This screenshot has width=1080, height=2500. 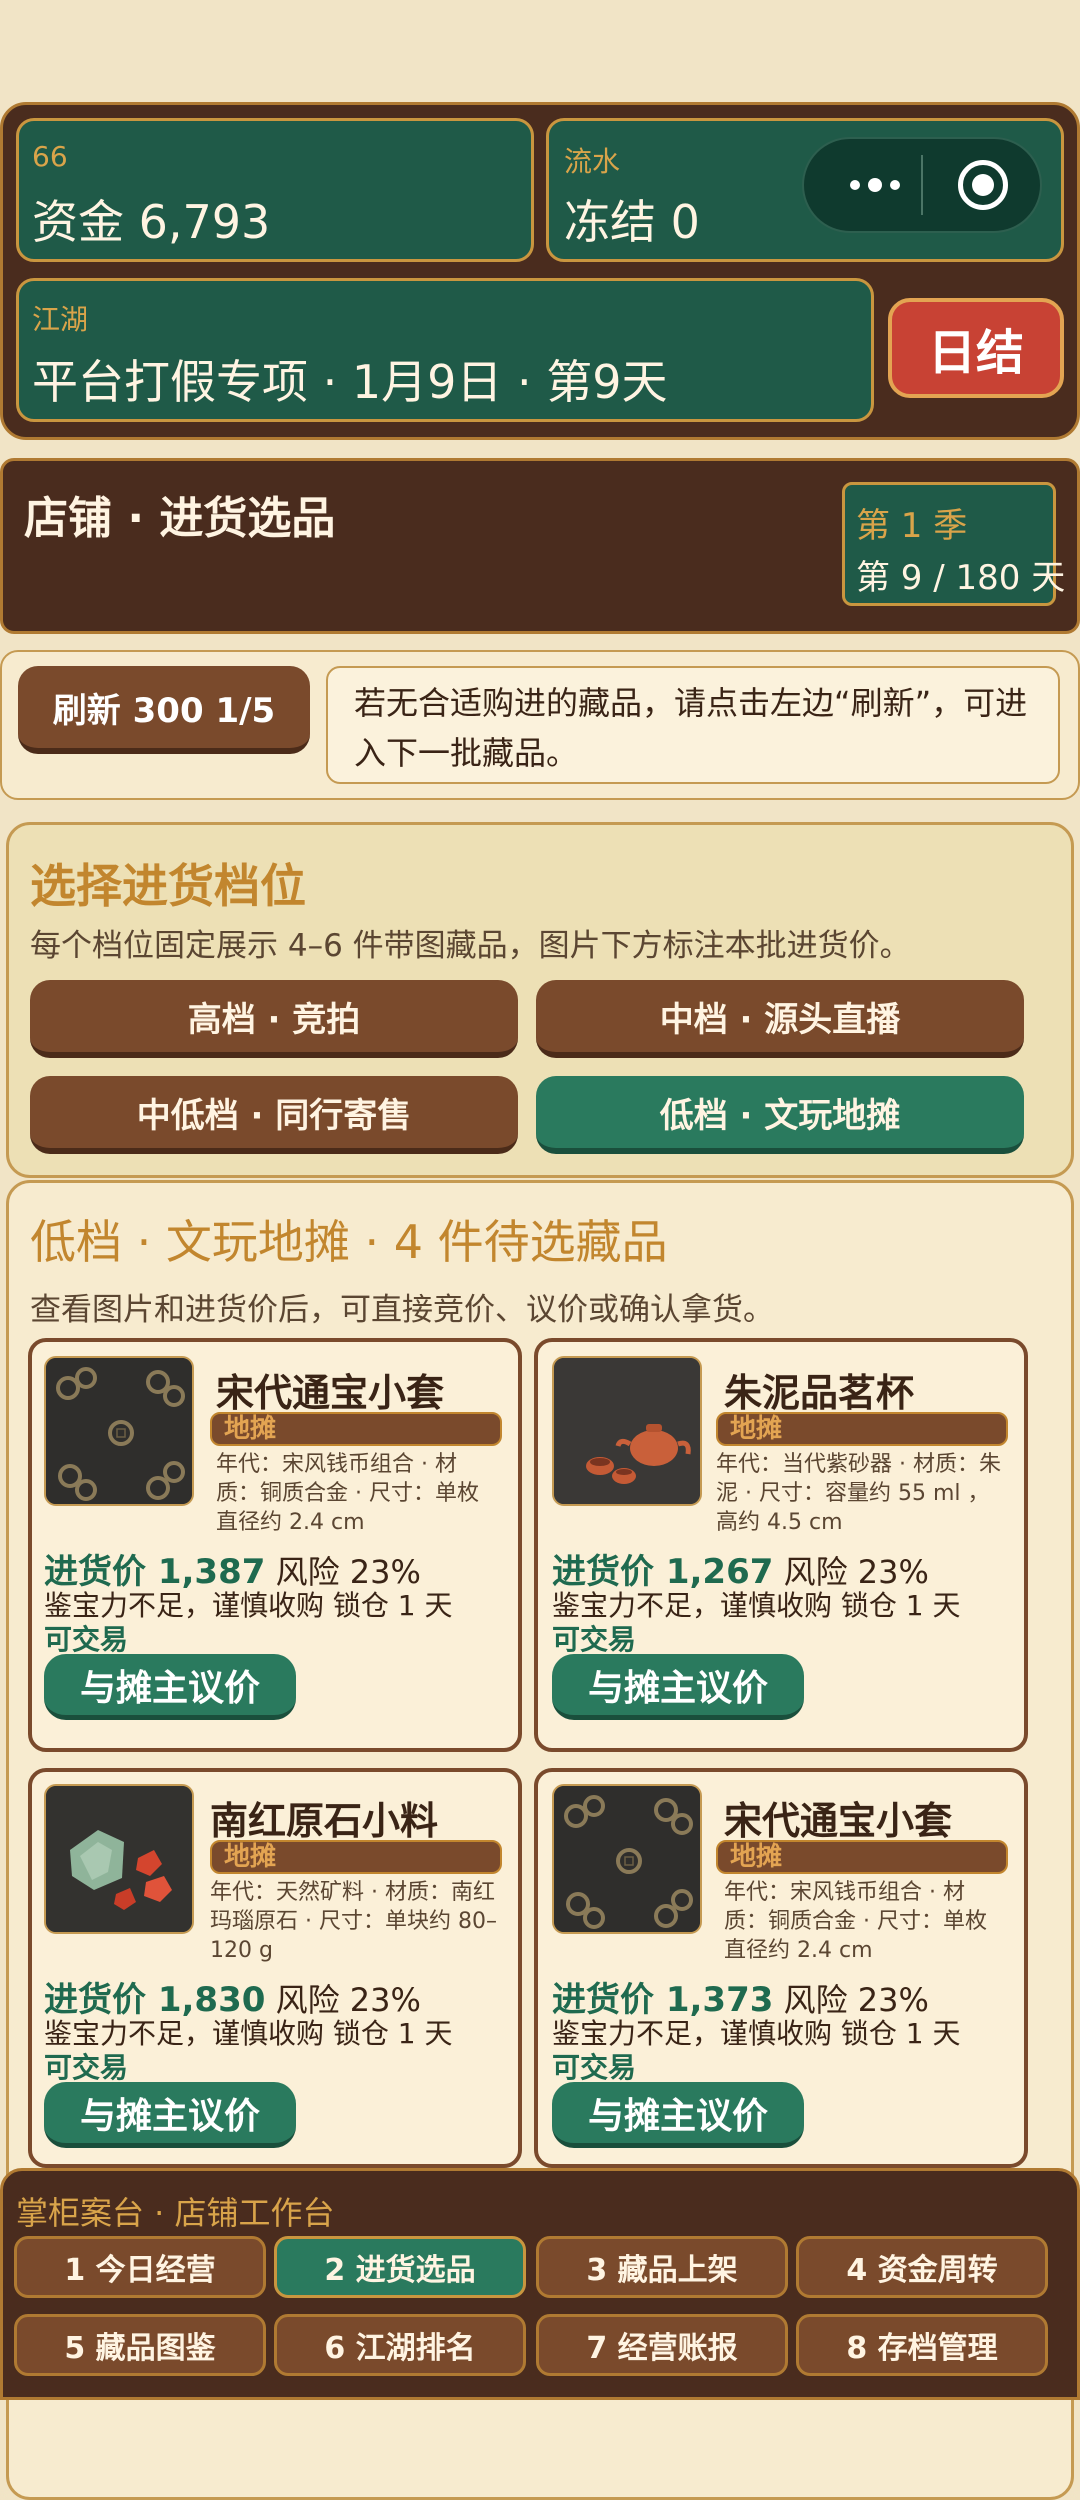 What do you see at coordinates (175, 2213) in the screenshot?
I see `nav-heading: 掌柜案台 · 店铺工作台` at bounding box center [175, 2213].